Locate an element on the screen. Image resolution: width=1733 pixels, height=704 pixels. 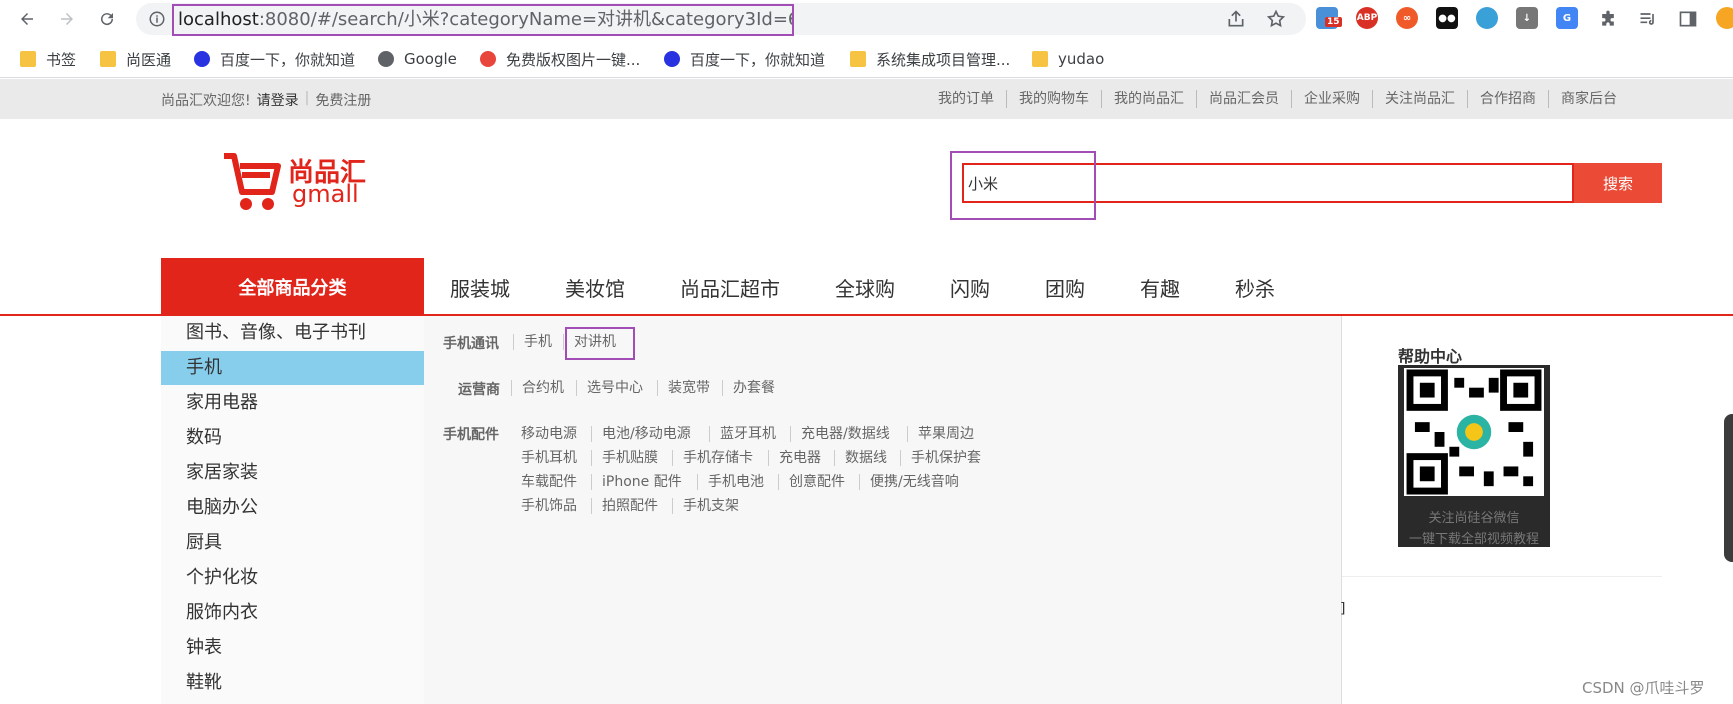
reload-button is located at coordinates (107, 19).